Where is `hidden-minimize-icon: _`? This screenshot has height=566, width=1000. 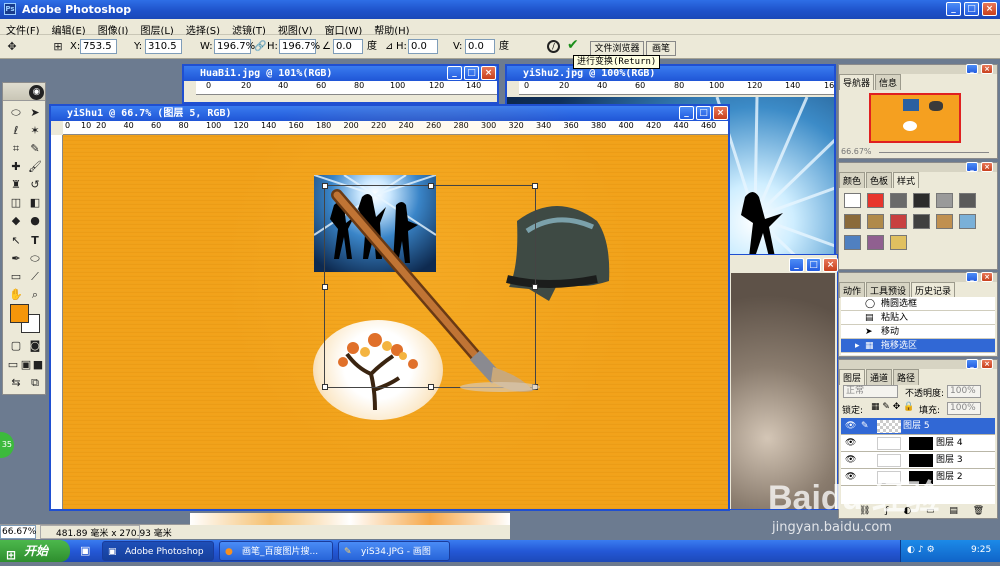
hidden-minimize-icon: _ is located at coordinates (796, 265).